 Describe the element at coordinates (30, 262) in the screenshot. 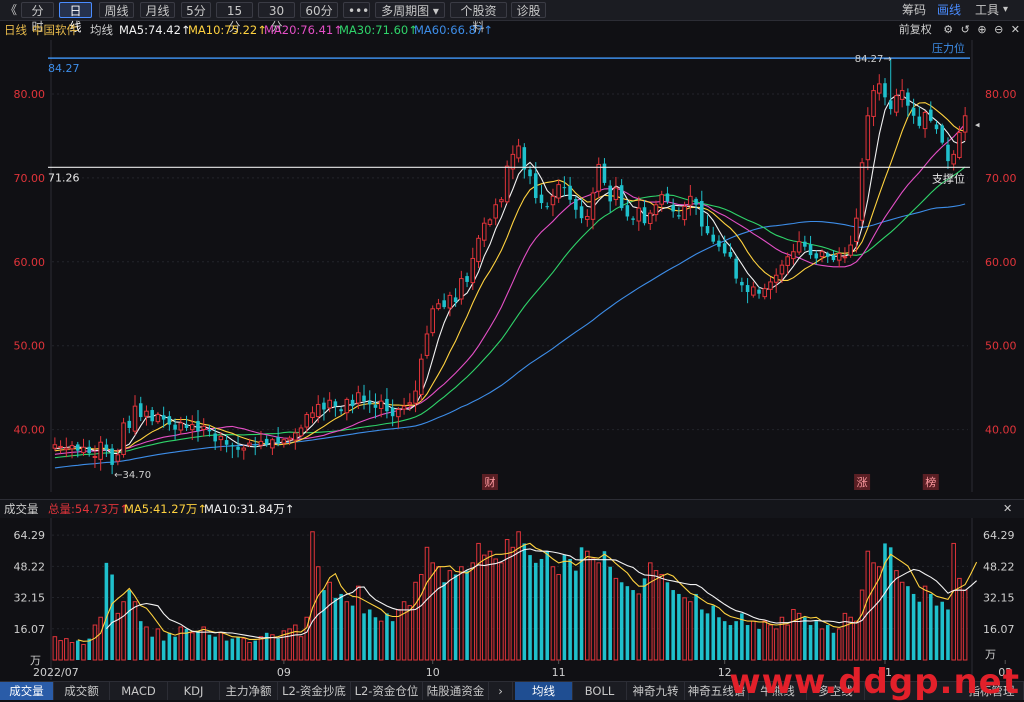

I see `price-tick-left: 60.00` at that location.